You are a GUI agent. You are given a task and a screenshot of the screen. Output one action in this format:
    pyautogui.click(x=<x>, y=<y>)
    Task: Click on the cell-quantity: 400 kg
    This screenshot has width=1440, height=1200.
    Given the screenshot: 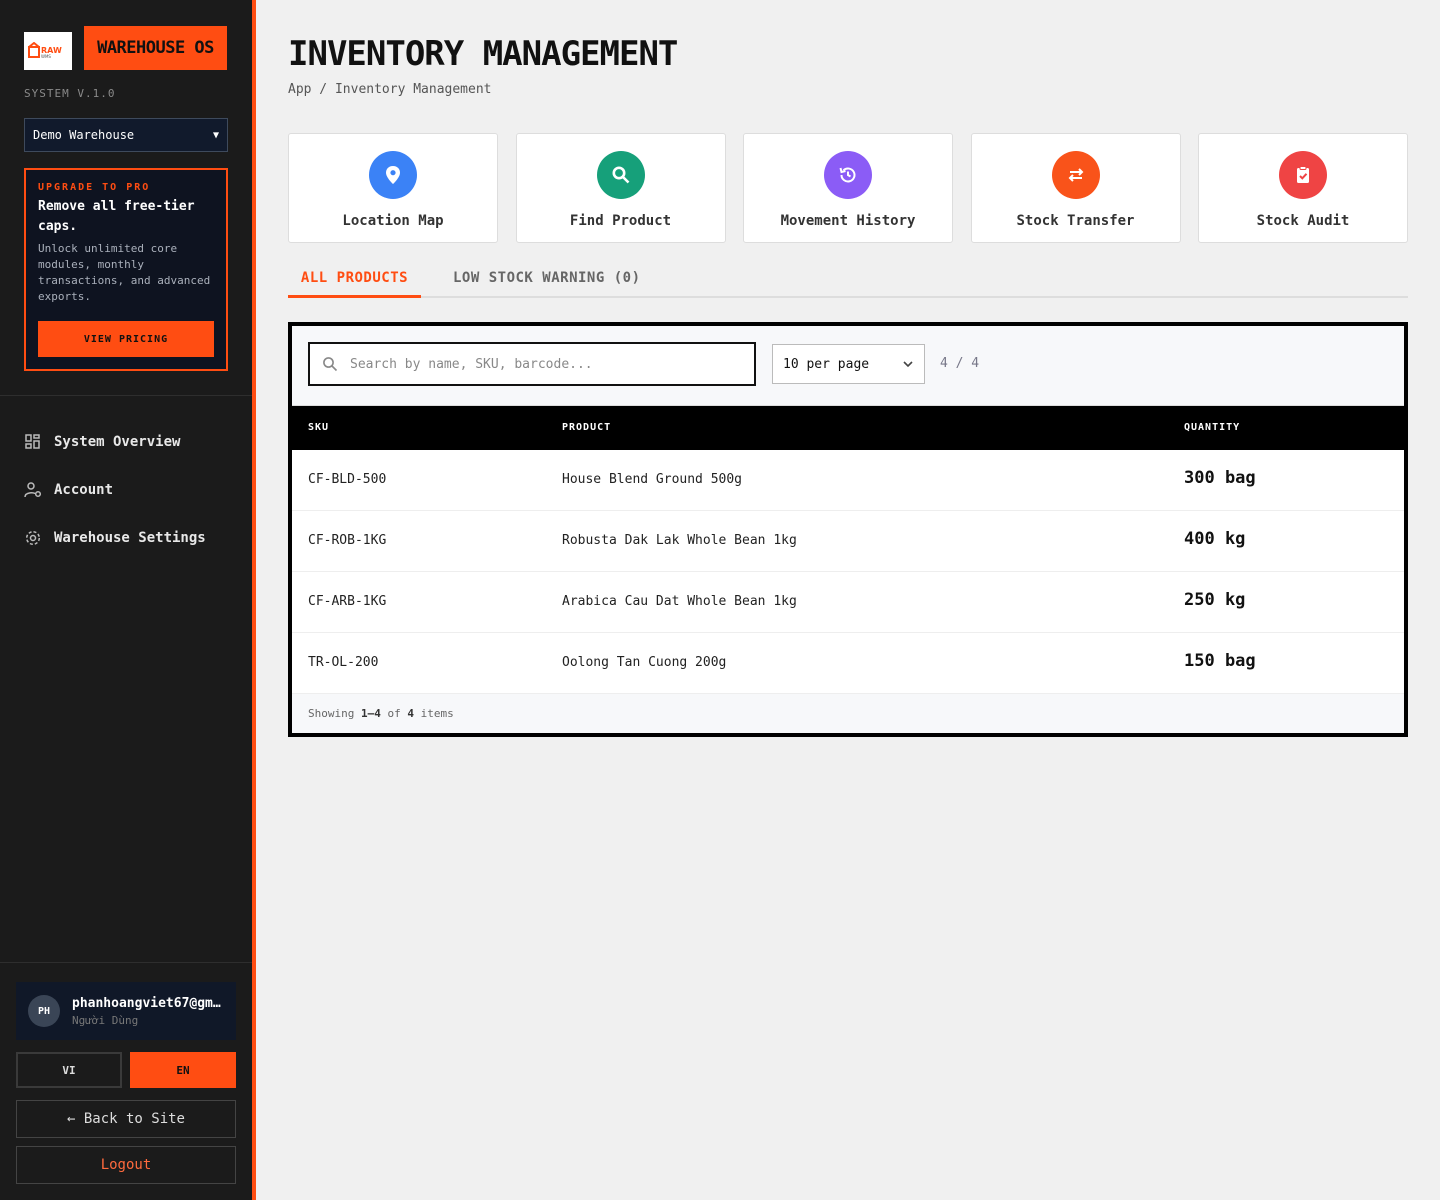 What is the action you would take?
    pyautogui.click(x=1215, y=539)
    